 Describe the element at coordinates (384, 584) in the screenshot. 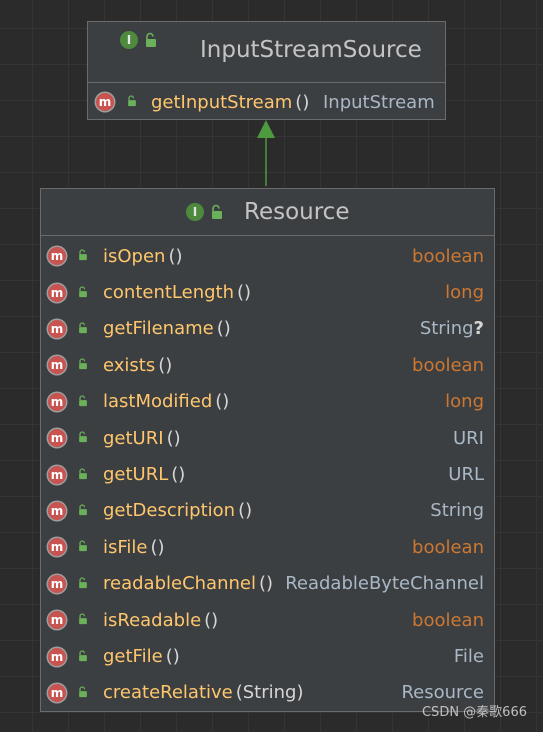

I see `method-return-type: ReadableByteChannel` at that location.